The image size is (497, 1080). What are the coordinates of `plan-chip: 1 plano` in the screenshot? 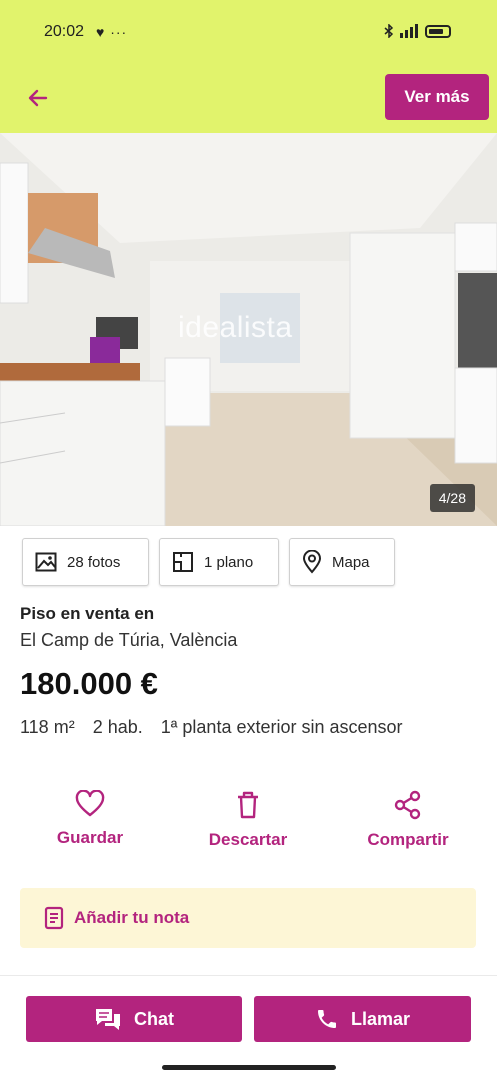 It's located at (219, 562).